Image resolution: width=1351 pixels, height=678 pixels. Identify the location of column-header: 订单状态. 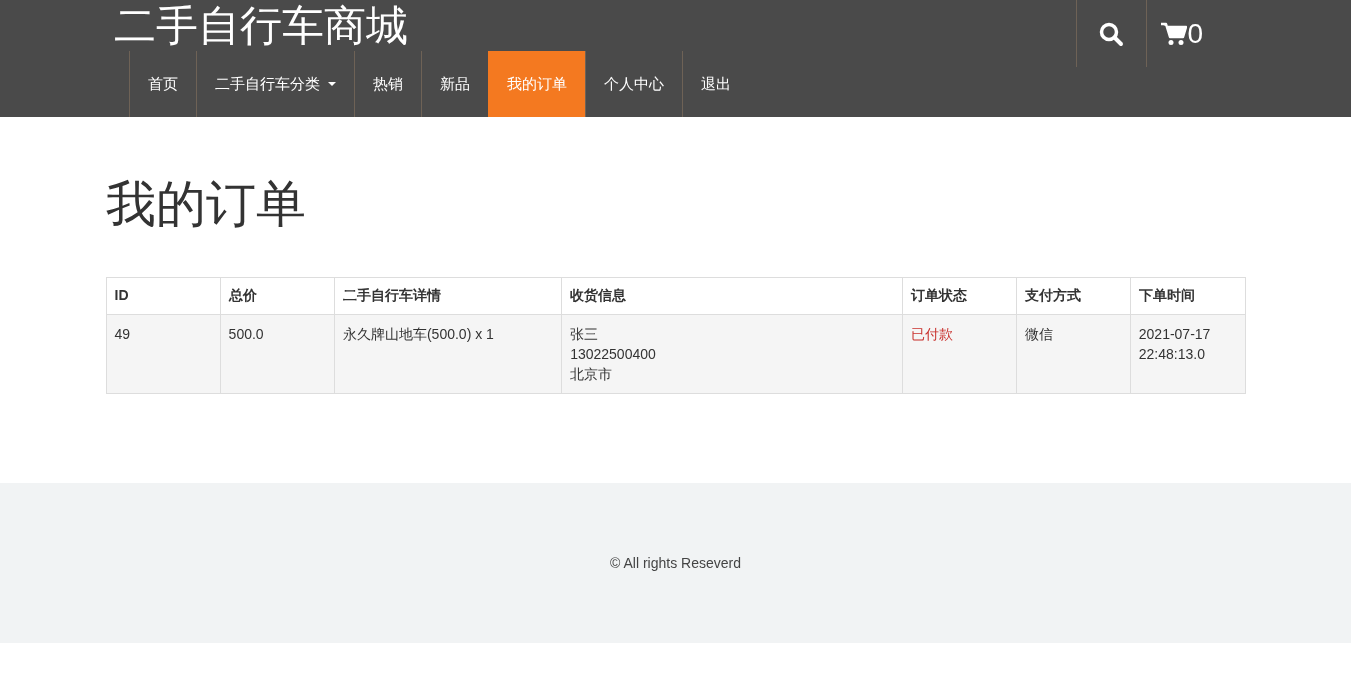
(959, 296).